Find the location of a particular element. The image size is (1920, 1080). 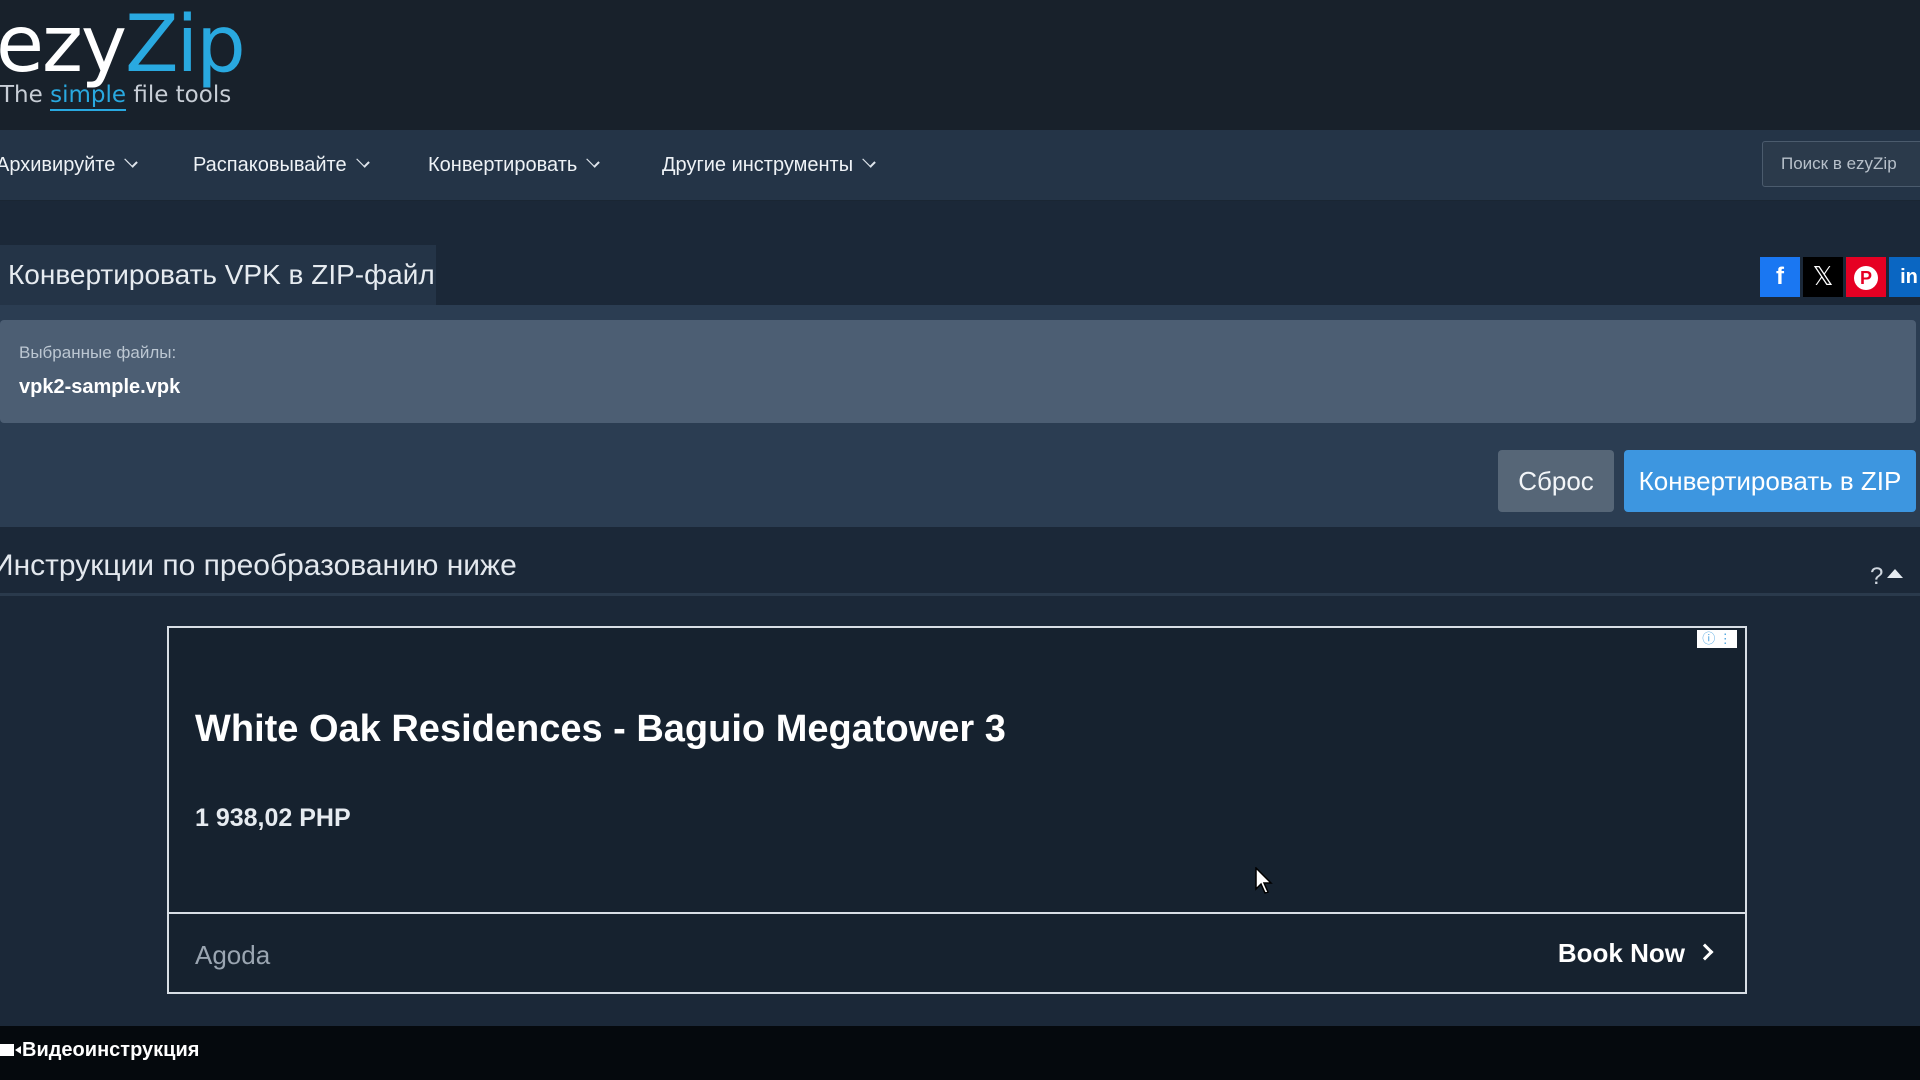

nav-extract: Распаковывайте is located at coordinates (281, 165).